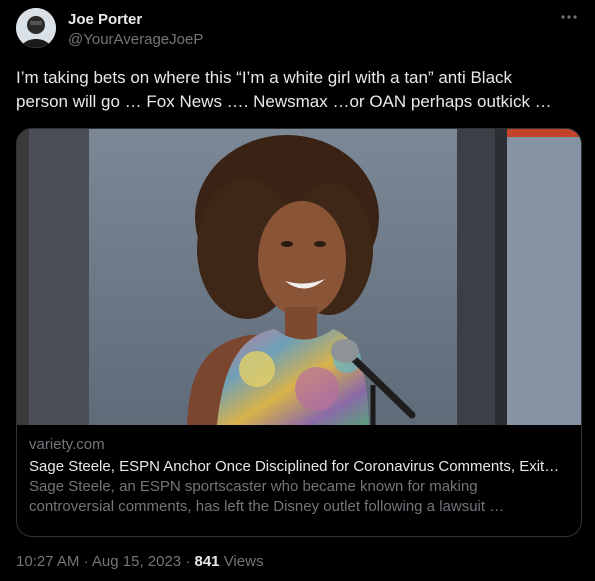 The width and height of the screenshot is (595, 581). Describe the element at coordinates (47, 561) in the screenshot. I see `tweet-time: 10:27 AM` at that location.